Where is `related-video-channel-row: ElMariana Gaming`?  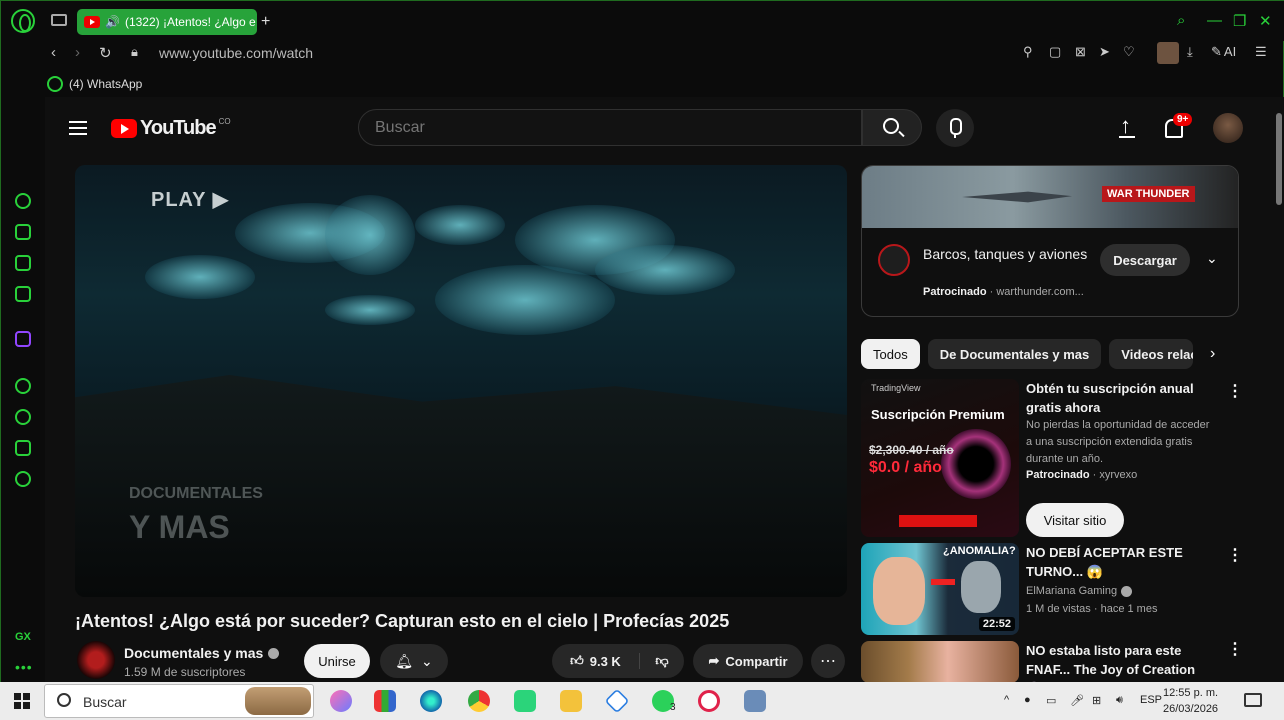 related-video-channel-row: ElMariana Gaming is located at coordinates (1079, 591).